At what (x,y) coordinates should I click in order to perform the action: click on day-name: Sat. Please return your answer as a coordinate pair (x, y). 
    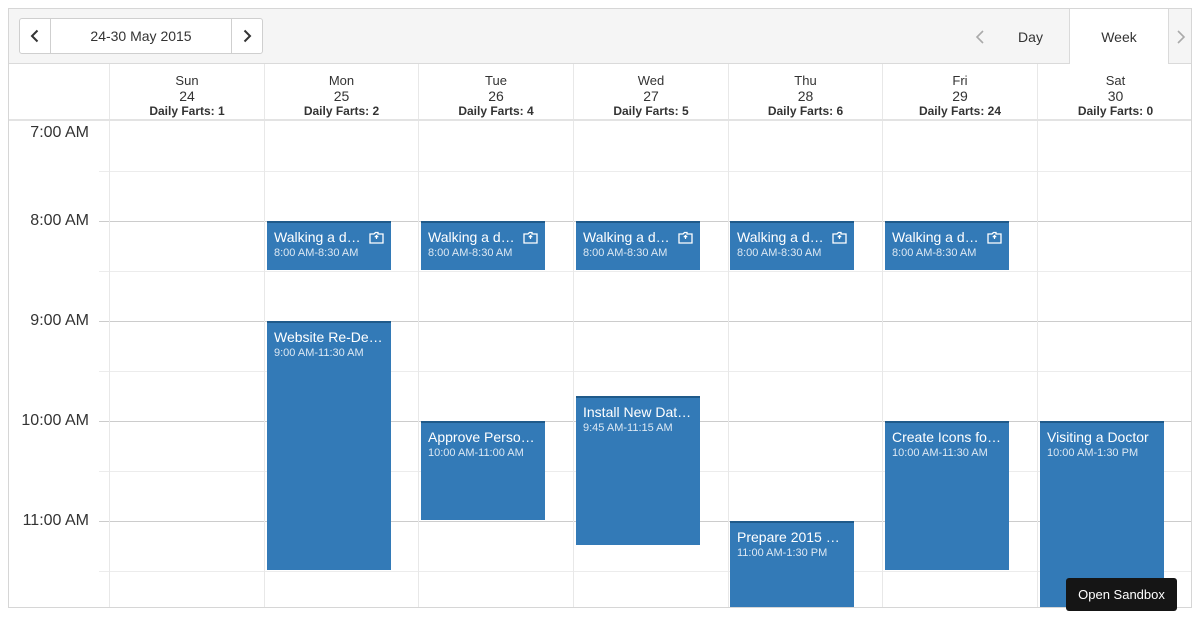
    Looking at the image, I should click on (1115, 80).